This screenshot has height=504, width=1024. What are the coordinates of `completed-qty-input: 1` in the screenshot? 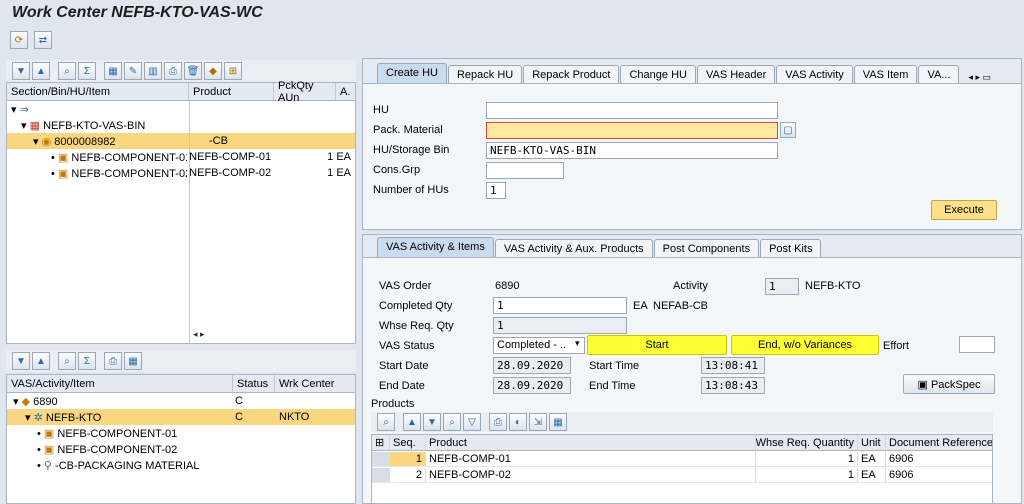 It's located at (560, 305).